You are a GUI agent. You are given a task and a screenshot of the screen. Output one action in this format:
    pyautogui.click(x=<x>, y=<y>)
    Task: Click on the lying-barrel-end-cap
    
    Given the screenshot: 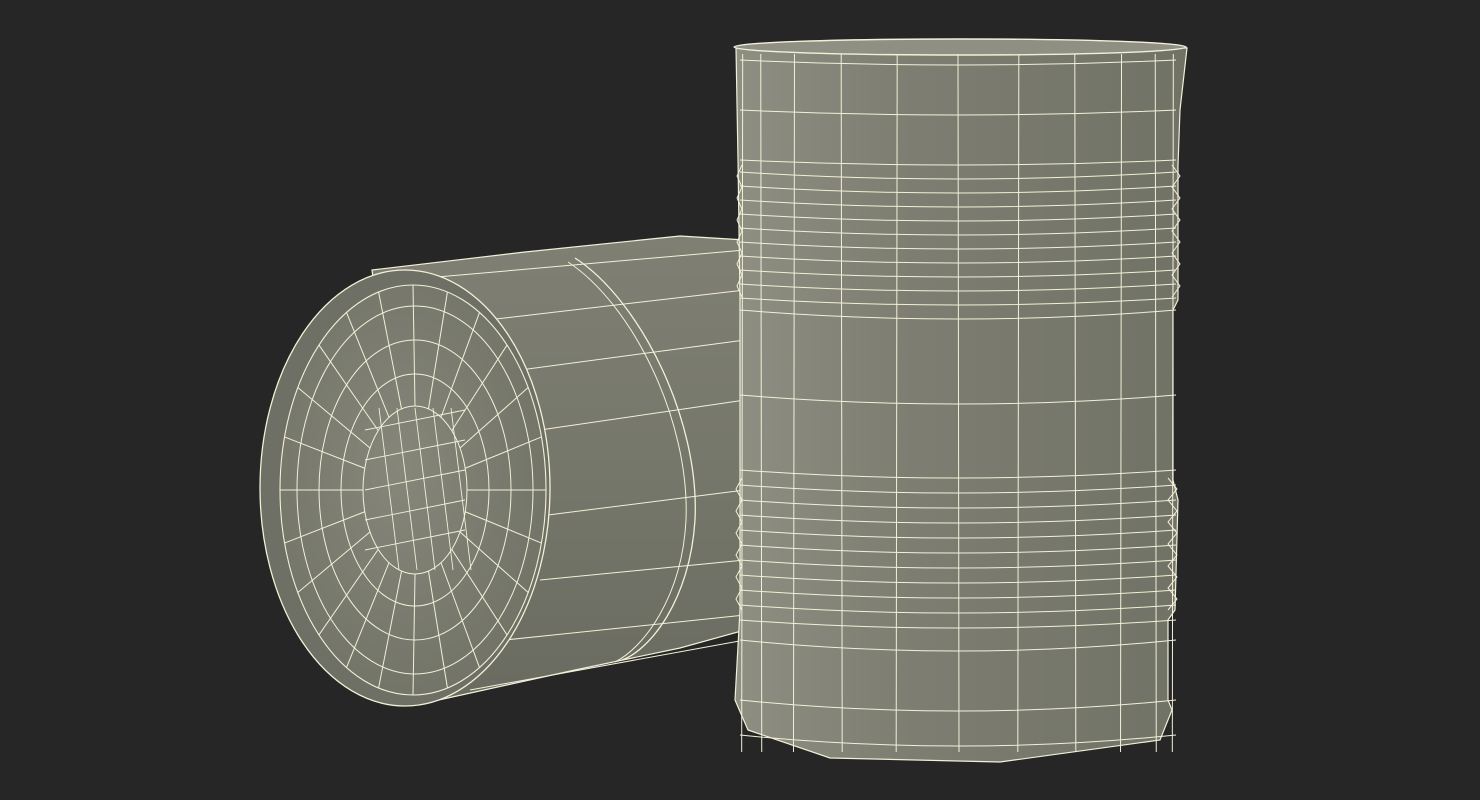 What is the action you would take?
    pyautogui.click(x=405, y=488)
    